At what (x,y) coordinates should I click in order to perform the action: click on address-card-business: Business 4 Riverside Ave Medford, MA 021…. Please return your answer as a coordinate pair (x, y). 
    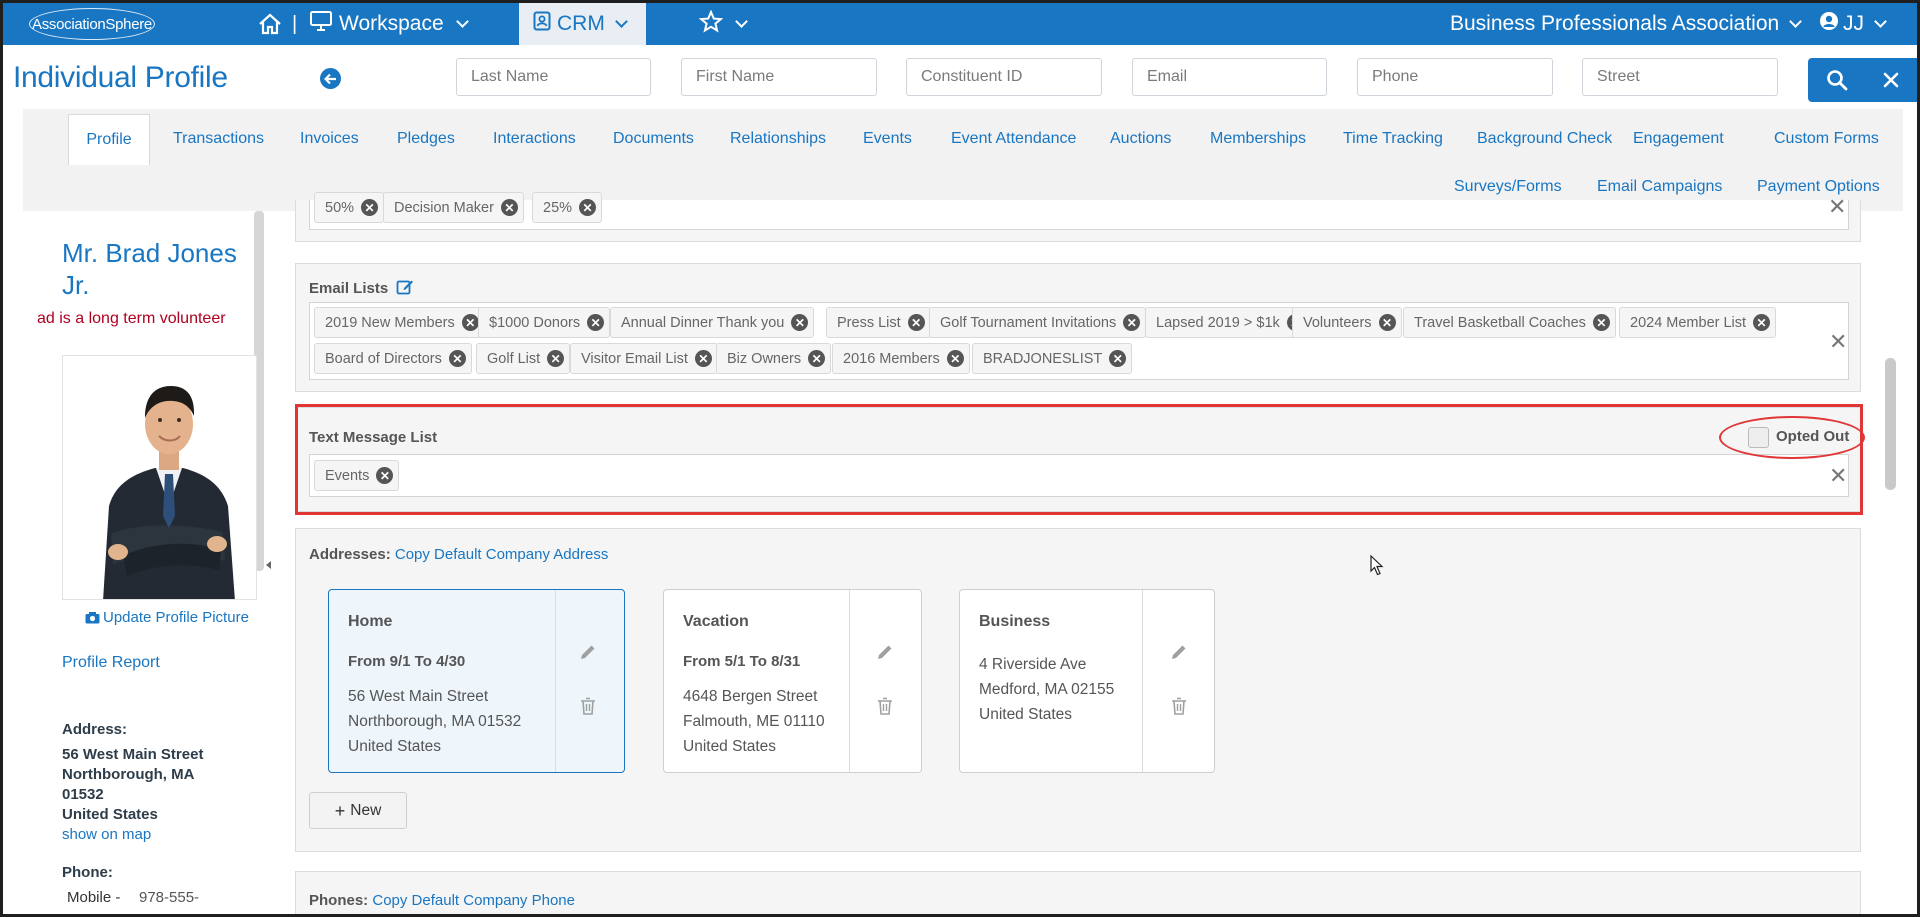
    Looking at the image, I should click on (1087, 681).